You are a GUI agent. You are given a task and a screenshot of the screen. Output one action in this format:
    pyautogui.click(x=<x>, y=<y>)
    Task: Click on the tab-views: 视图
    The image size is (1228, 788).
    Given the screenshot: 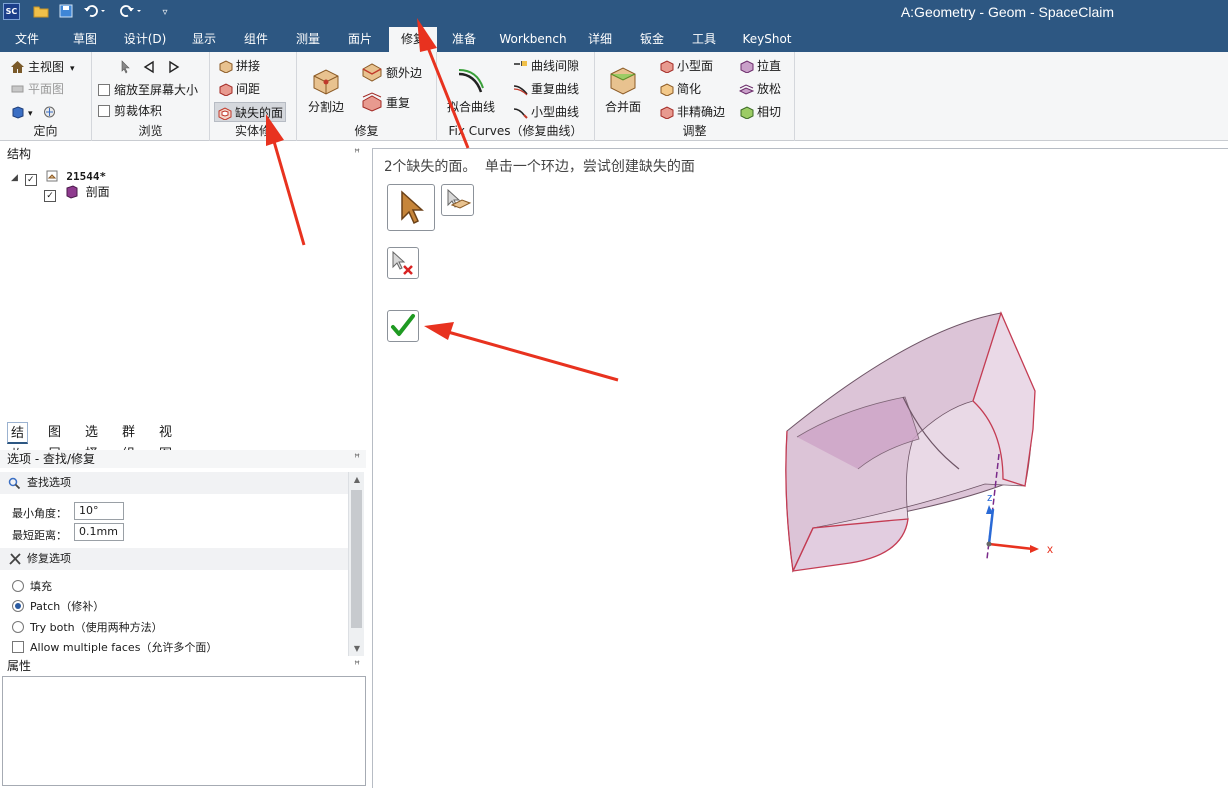 What is the action you would take?
    pyautogui.click(x=165, y=442)
    